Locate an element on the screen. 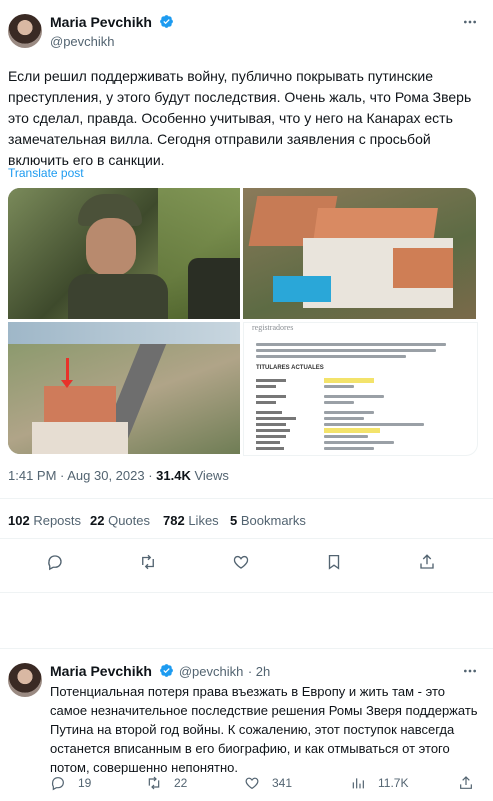 The height and width of the screenshot is (801, 493). reply-time: · 2h is located at coordinates (259, 671).